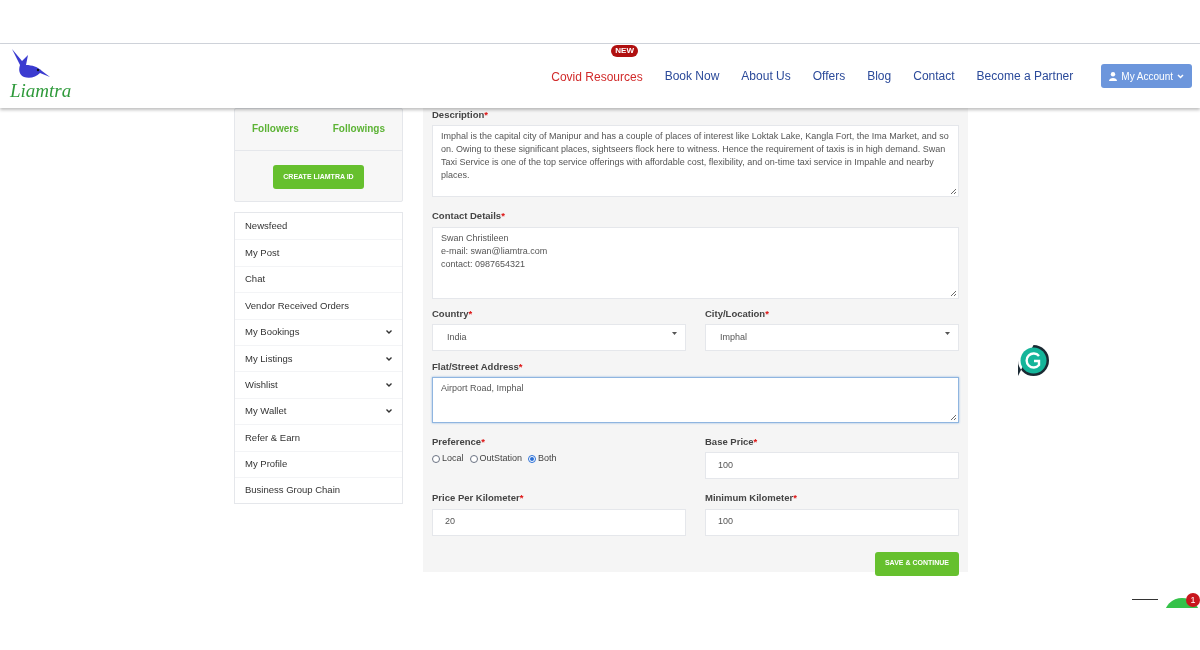 The width and height of the screenshot is (1200, 650). Describe the element at coordinates (1033, 360) in the screenshot. I see `writing-assistant-icon` at that location.